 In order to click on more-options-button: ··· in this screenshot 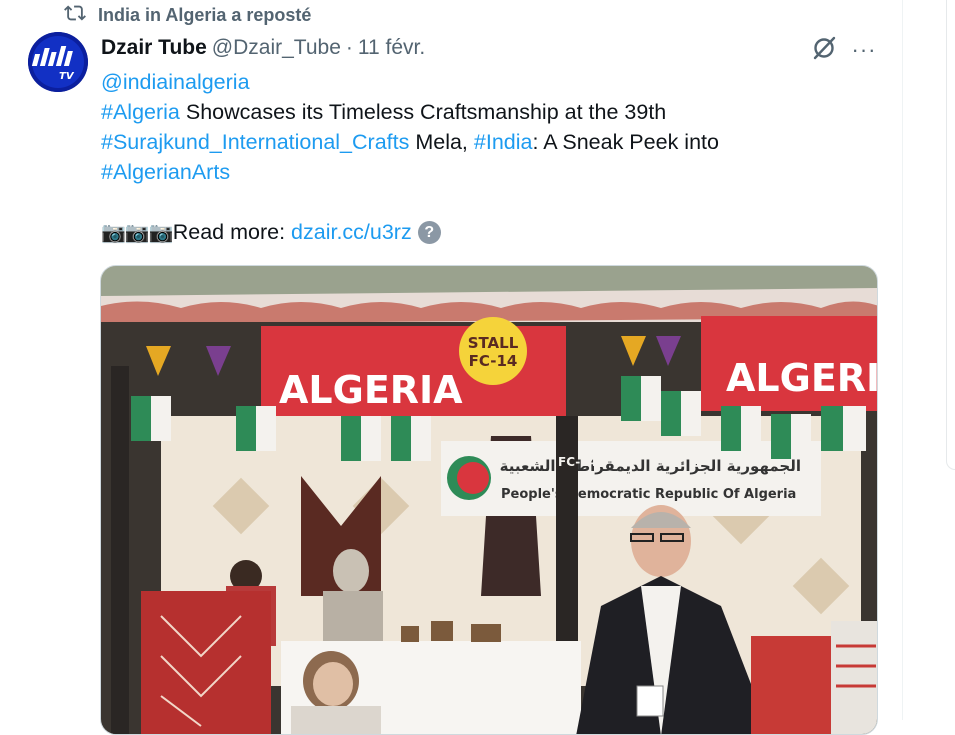, I will do `click(864, 50)`.